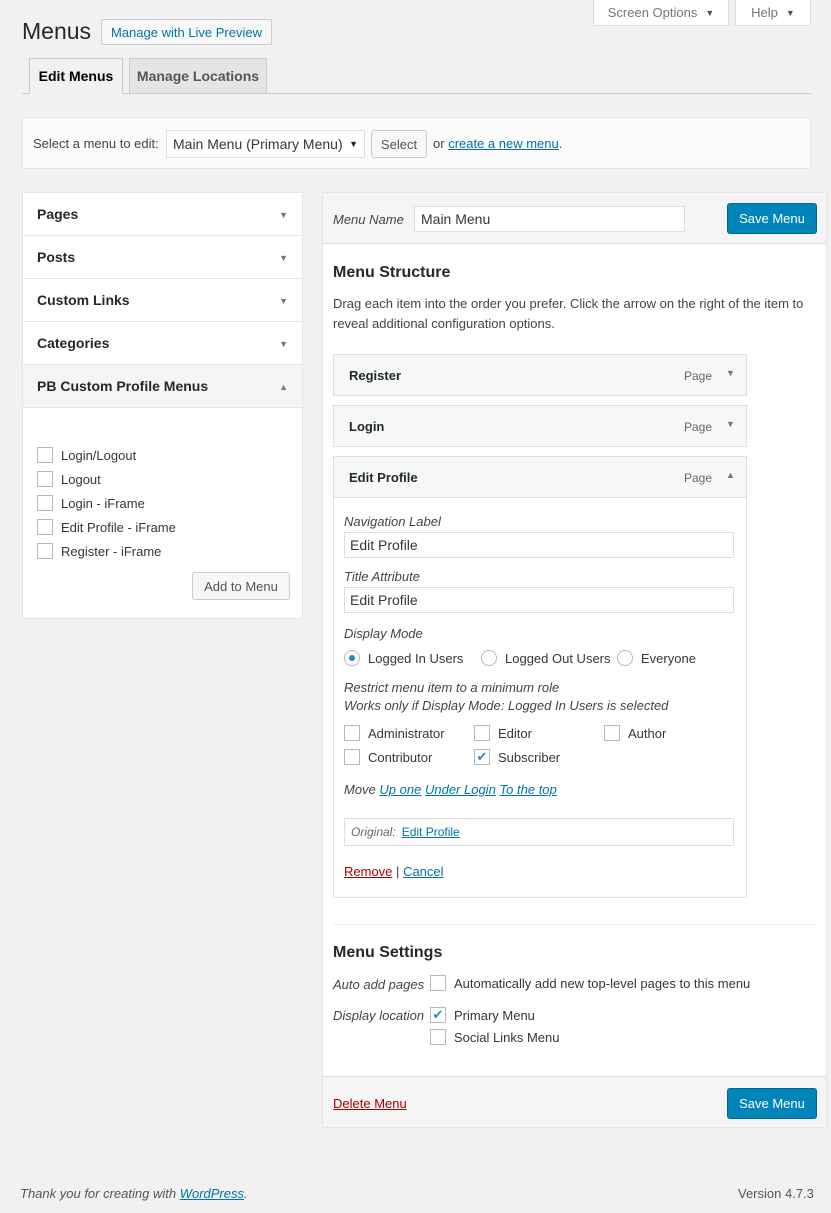 The width and height of the screenshot is (831, 1213). What do you see at coordinates (482, 1015) in the screenshot?
I see `location-primary-menu: ✔ Primary Menu` at bounding box center [482, 1015].